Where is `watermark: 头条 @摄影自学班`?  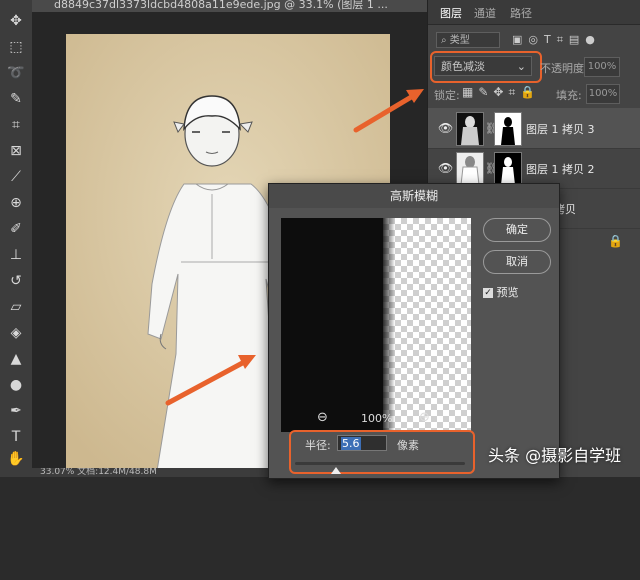
watermark: 头条 @摄影自学班 is located at coordinates (555, 455).